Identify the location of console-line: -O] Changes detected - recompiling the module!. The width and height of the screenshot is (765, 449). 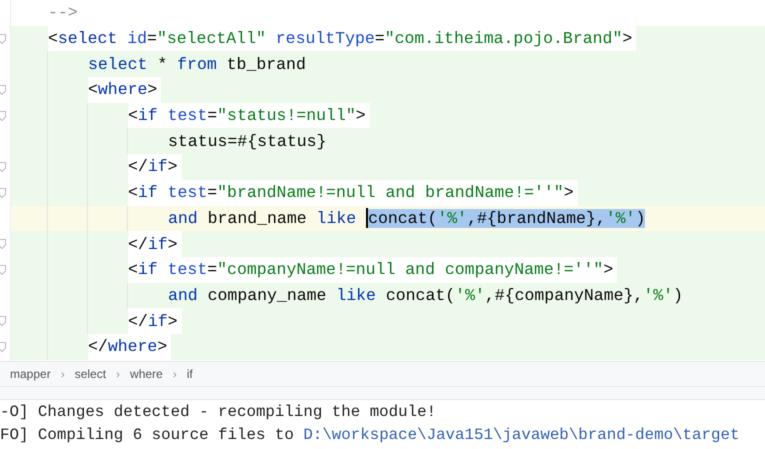
(219, 412).